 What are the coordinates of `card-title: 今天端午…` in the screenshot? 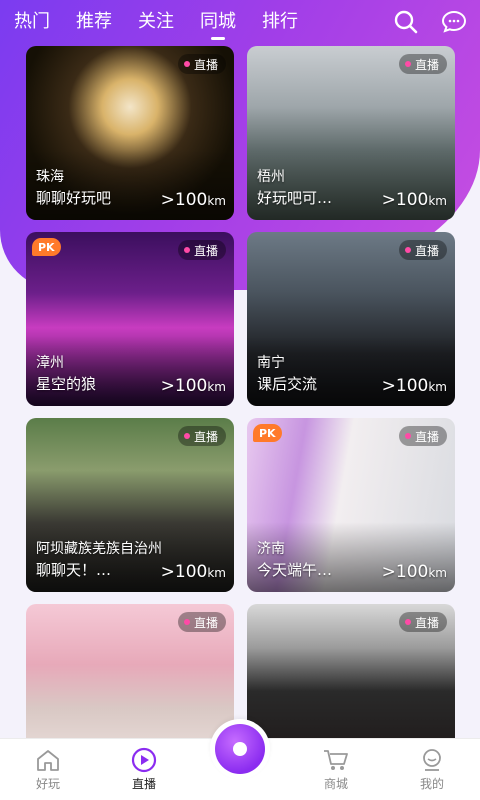 It's located at (295, 570).